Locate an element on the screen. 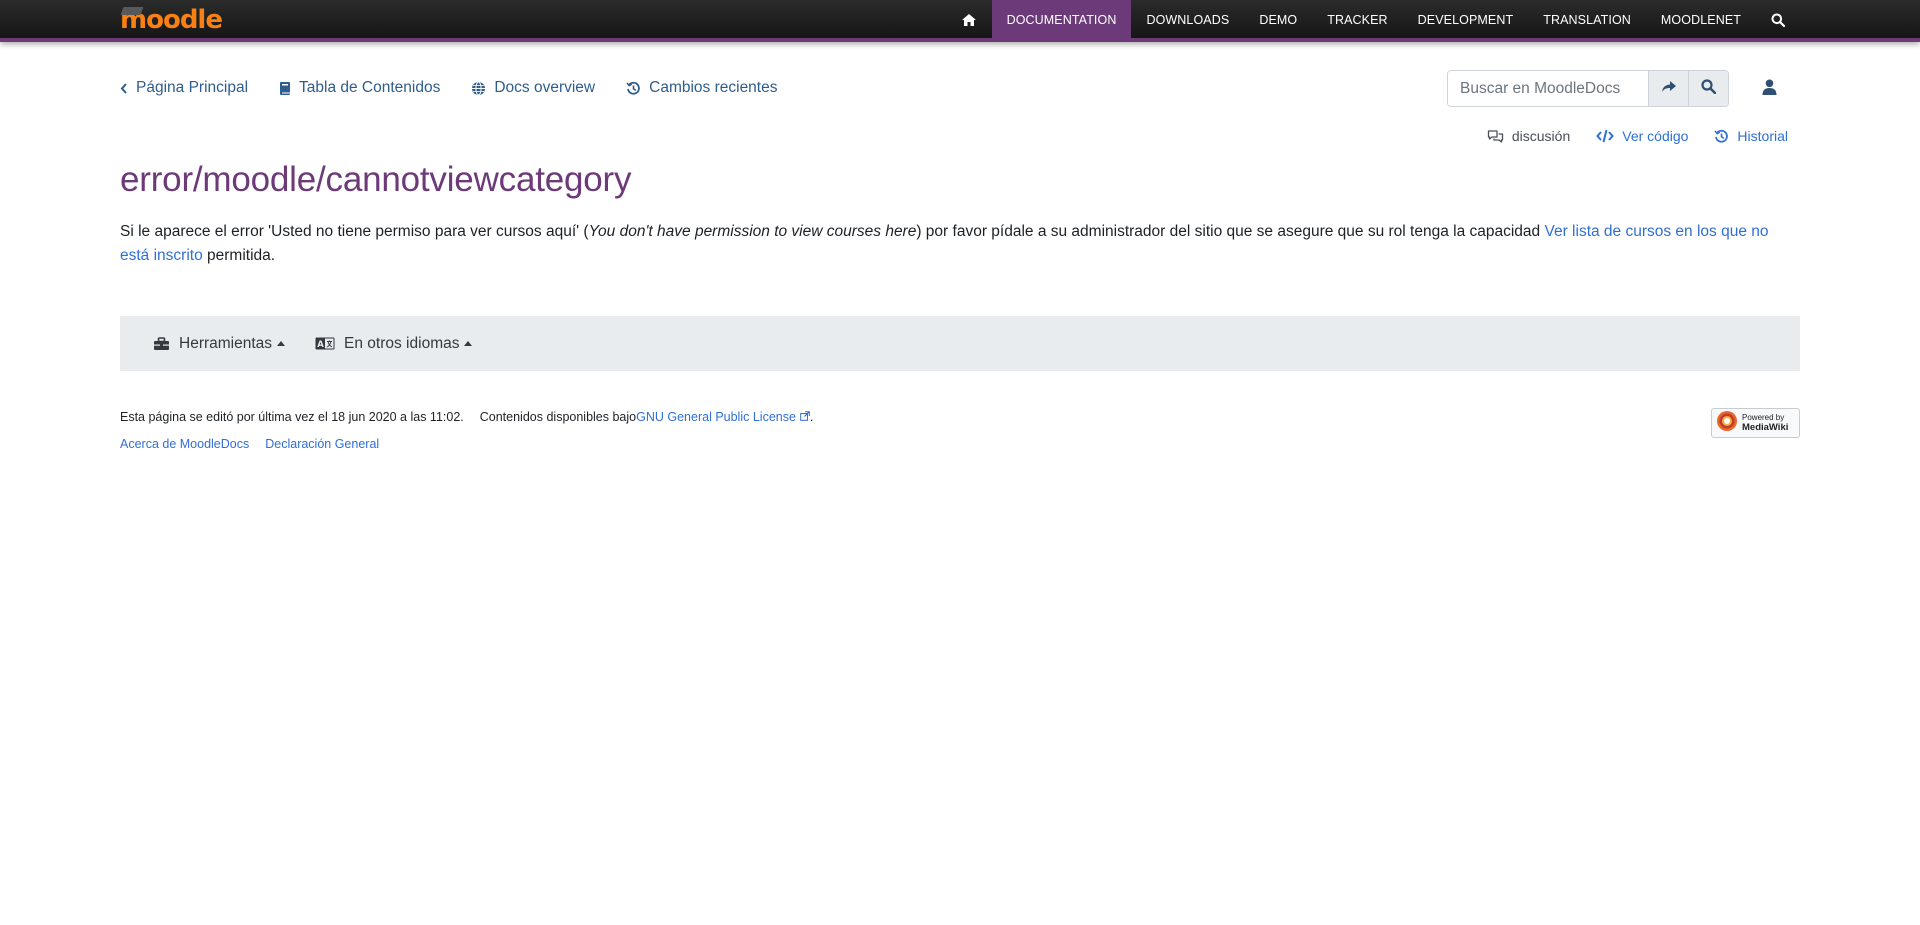  action-history-label: Historial is located at coordinates (1762, 136).